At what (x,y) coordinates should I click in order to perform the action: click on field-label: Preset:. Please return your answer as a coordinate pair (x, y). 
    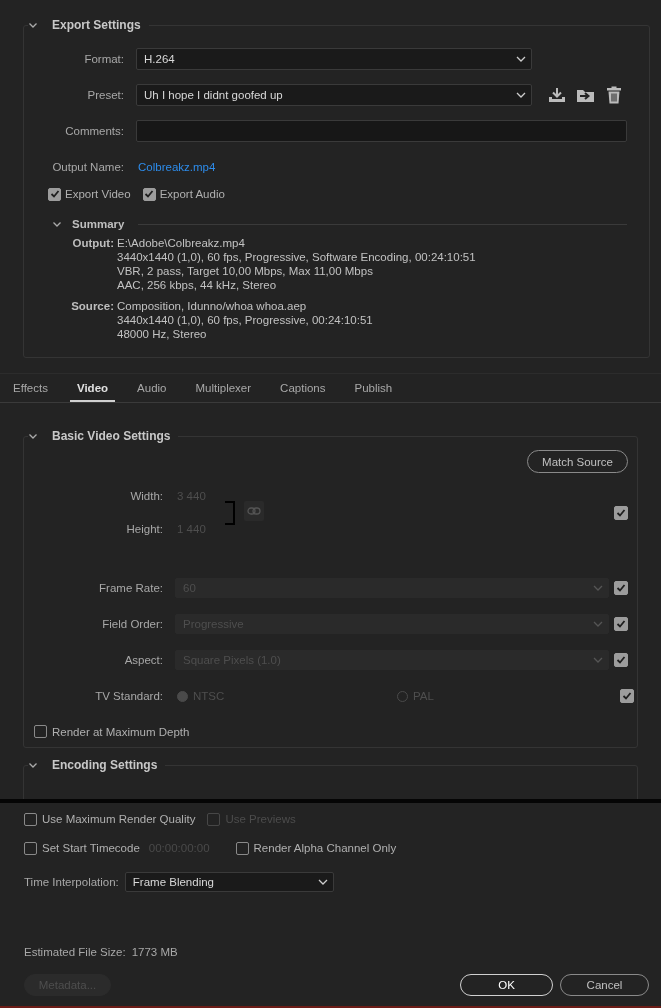
    Looking at the image, I should click on (105, 95).